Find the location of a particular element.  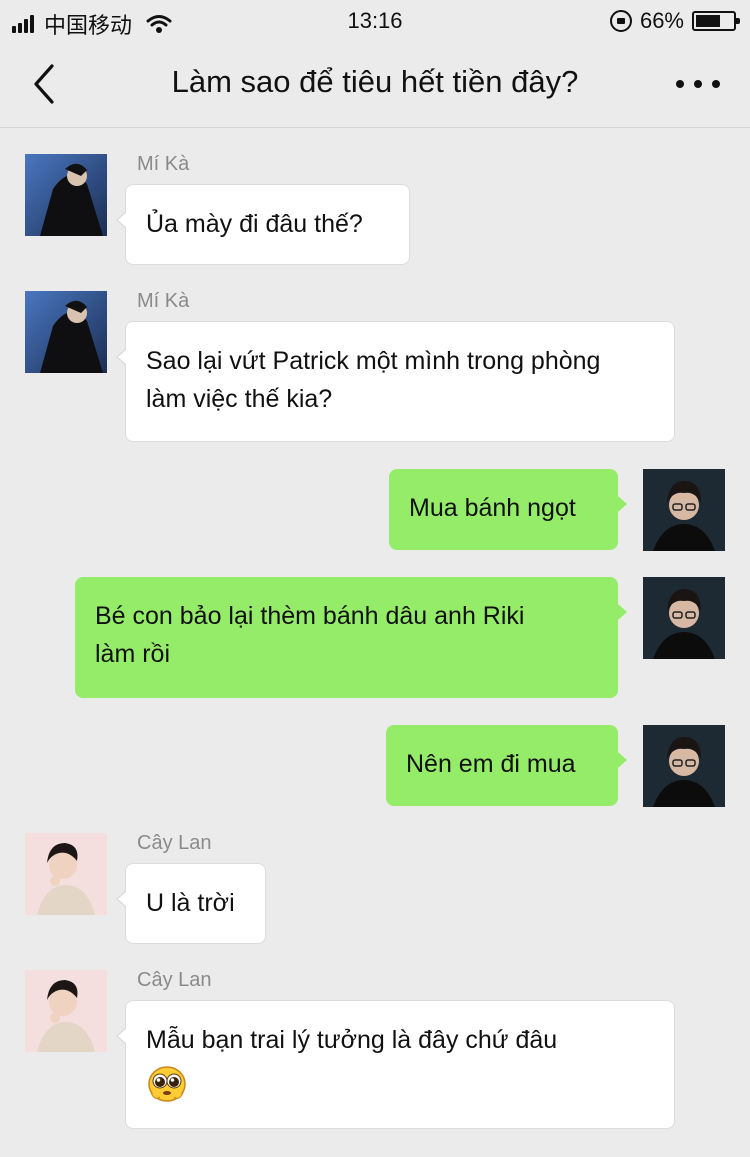

rotation-lock-icon is located at coordinates (620, 21).